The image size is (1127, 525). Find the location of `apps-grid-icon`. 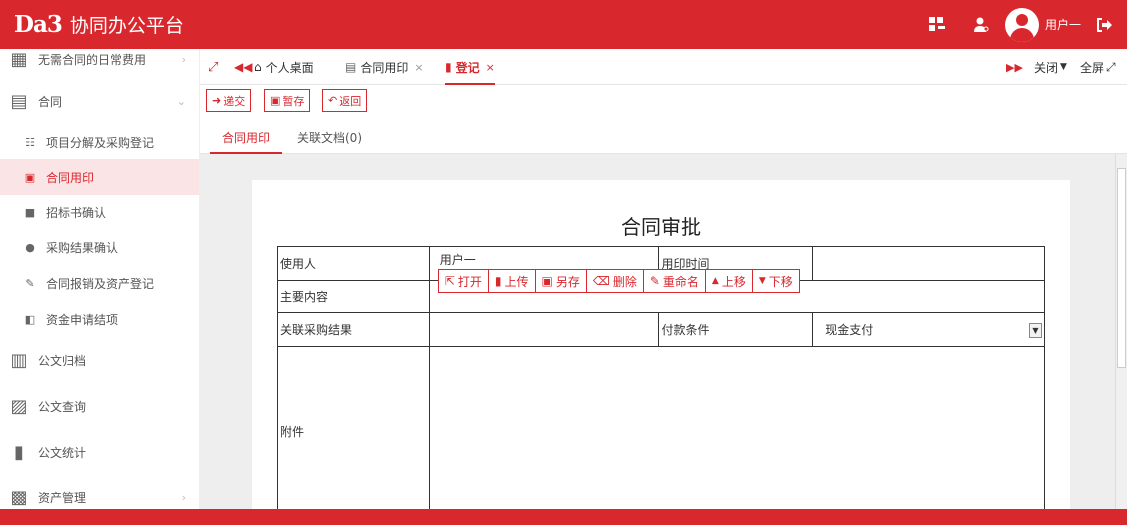

apps-grid-icon is located at coordinates (937, 24).